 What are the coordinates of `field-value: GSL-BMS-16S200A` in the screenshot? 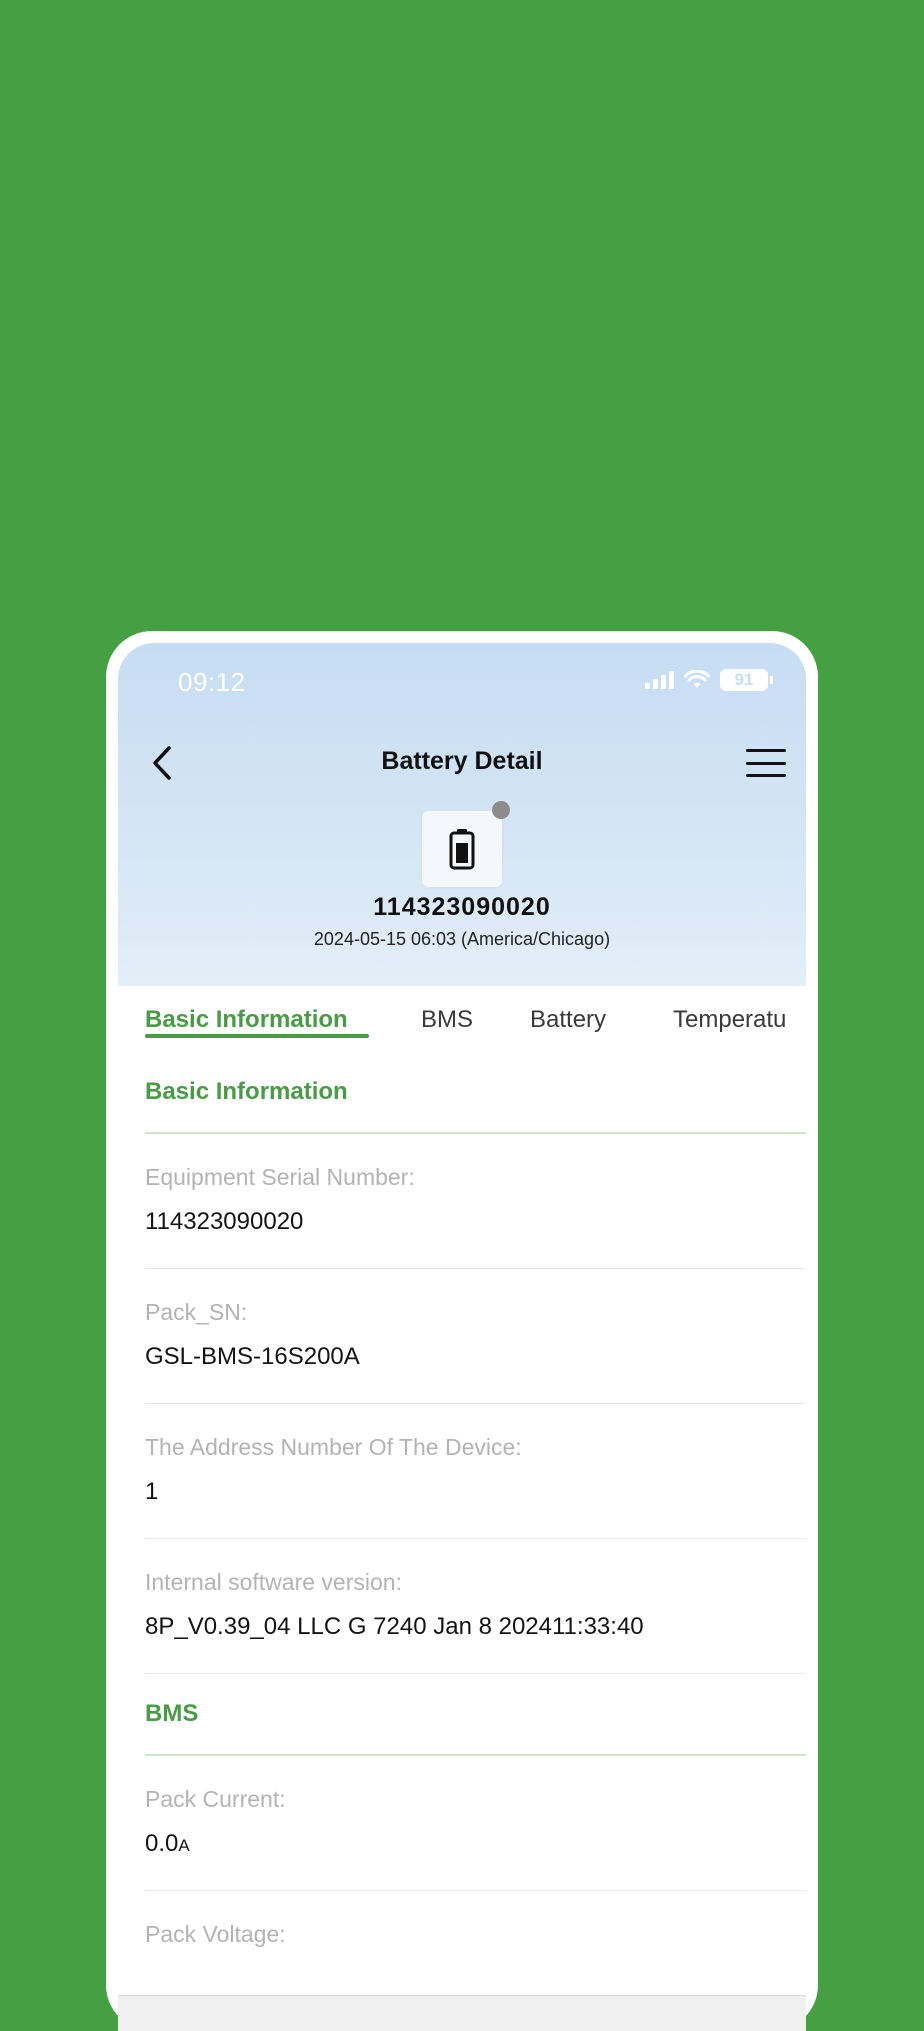 It's located at (252, 1356).